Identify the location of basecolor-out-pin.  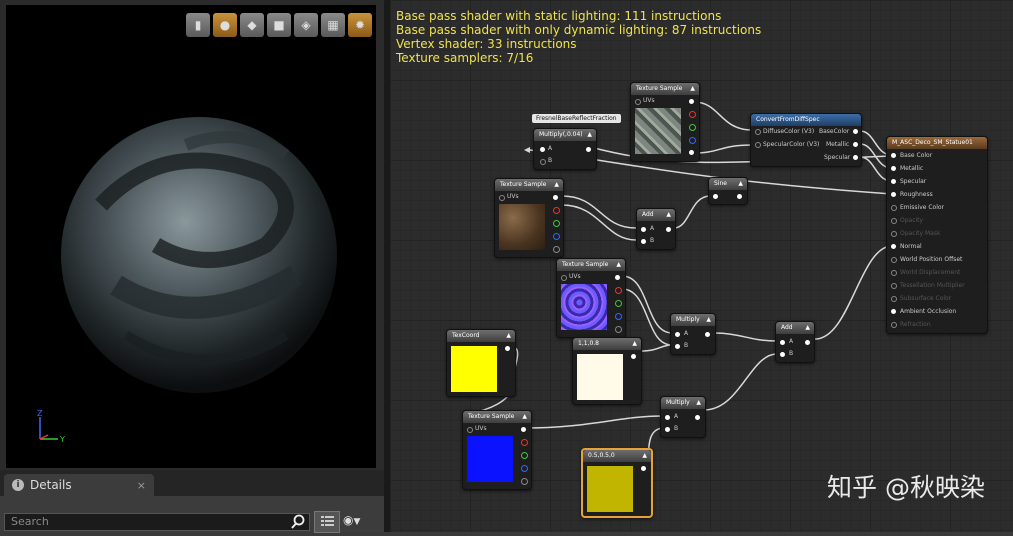
(855, 131).